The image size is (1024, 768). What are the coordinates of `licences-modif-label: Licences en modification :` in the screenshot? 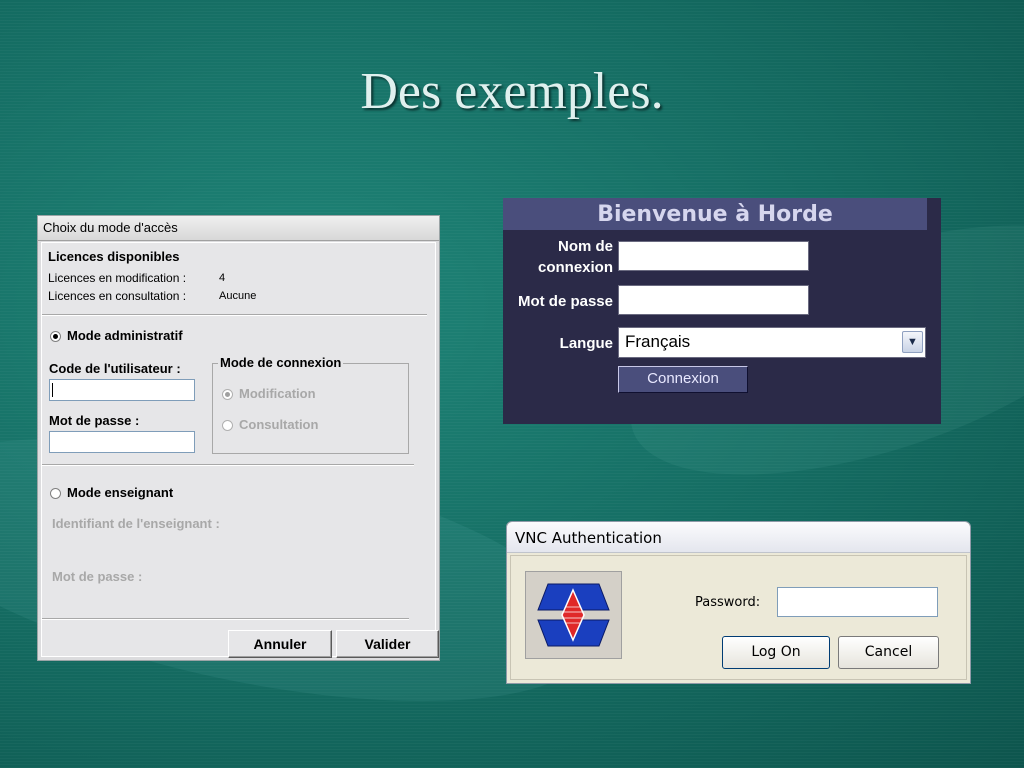 It's located at (117, 278).